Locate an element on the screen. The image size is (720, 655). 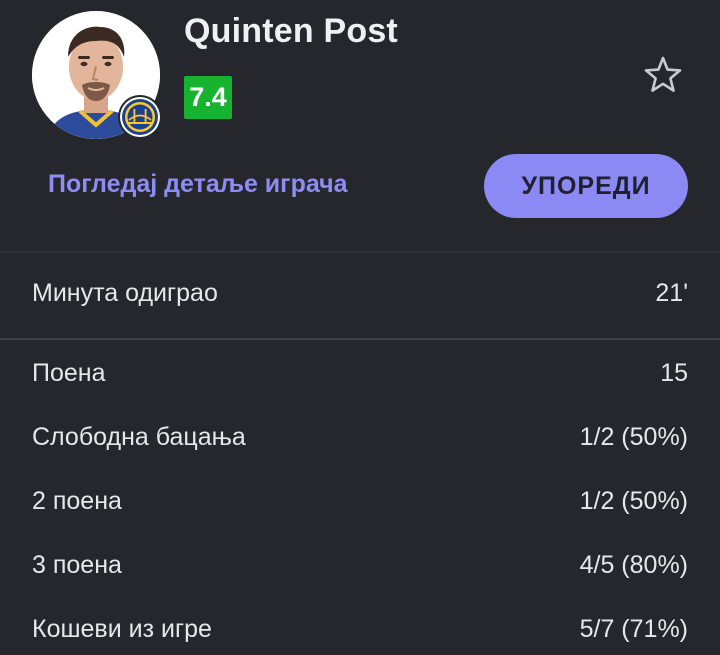
stat-value: 5/7 (71%) is located at coordinates (633, 628).